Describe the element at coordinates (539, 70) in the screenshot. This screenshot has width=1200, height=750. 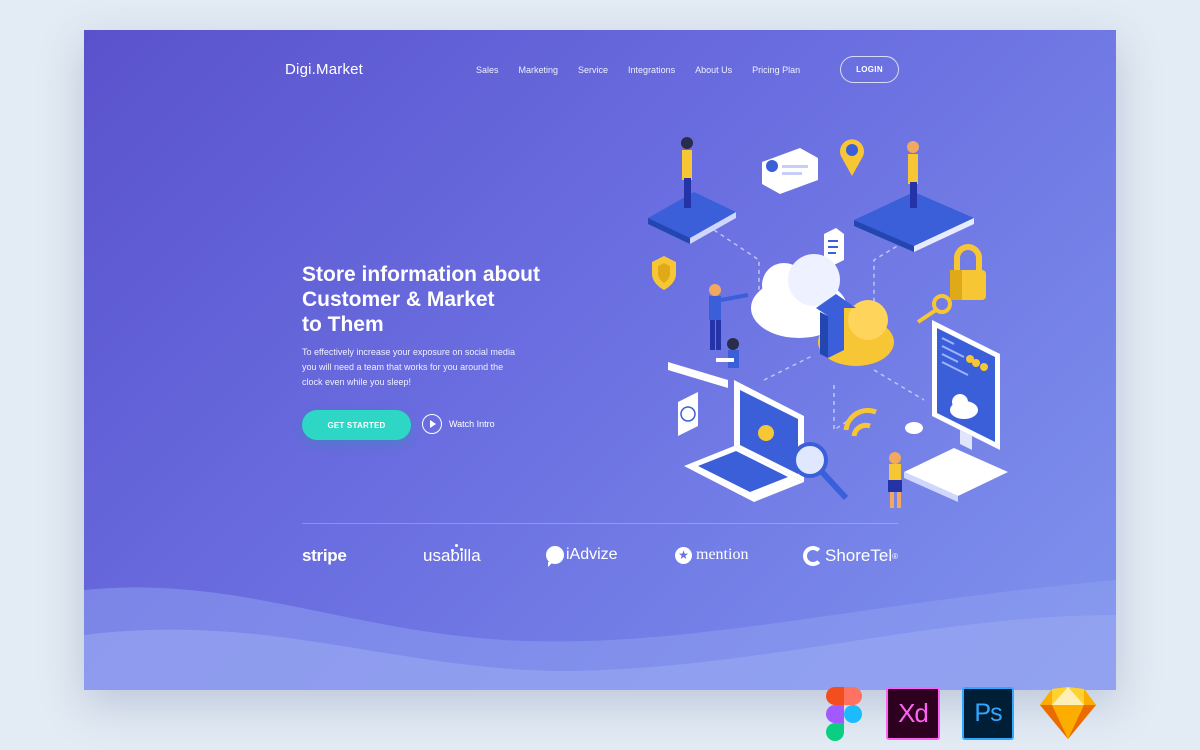
I see `nav-item-marketing: Marketing` at that location.